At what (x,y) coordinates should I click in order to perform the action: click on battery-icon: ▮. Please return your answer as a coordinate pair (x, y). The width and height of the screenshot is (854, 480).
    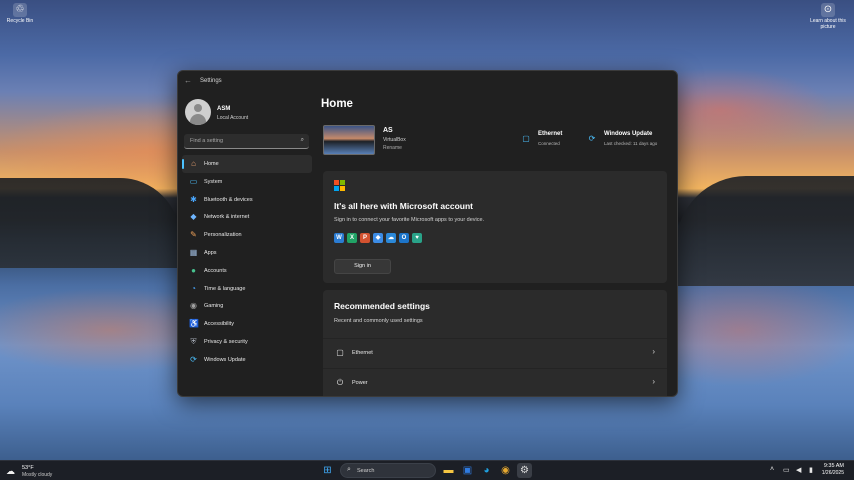
    Looking at the image, I should click on (811, 470).